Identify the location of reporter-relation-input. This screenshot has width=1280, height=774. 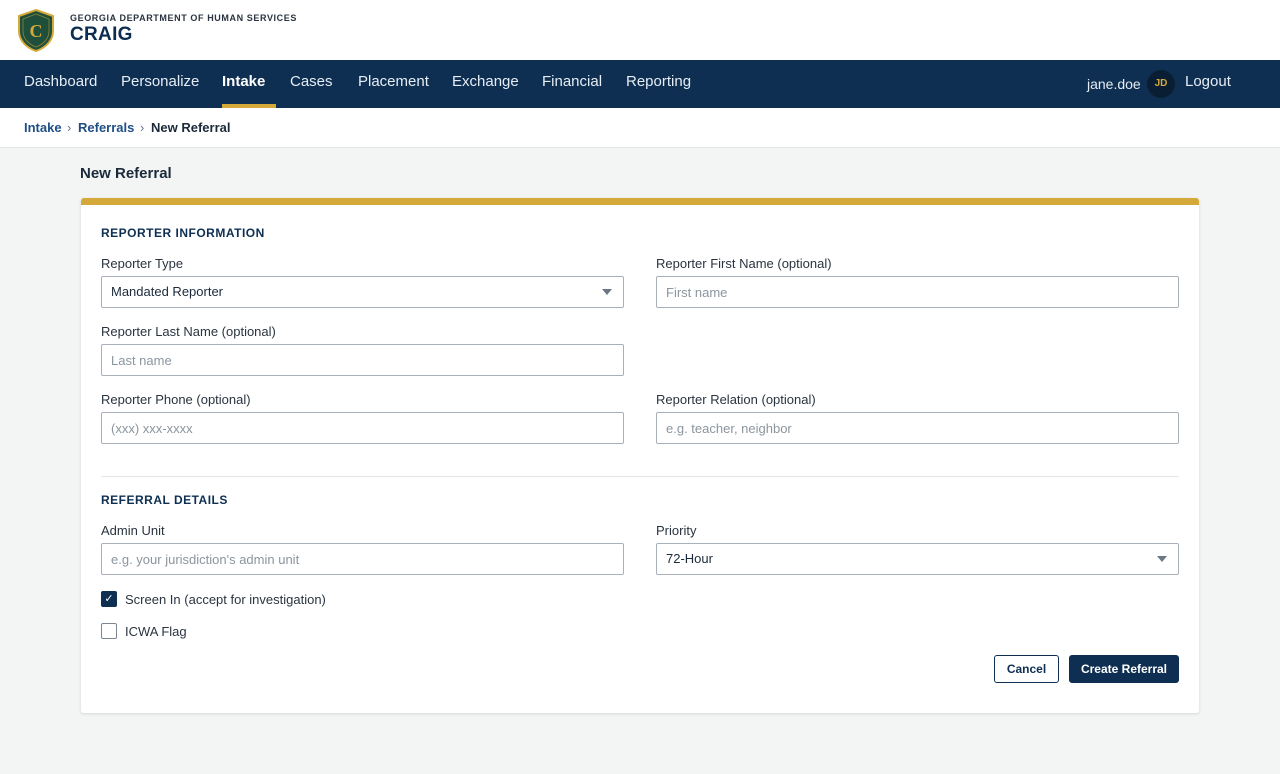
(917, 428).